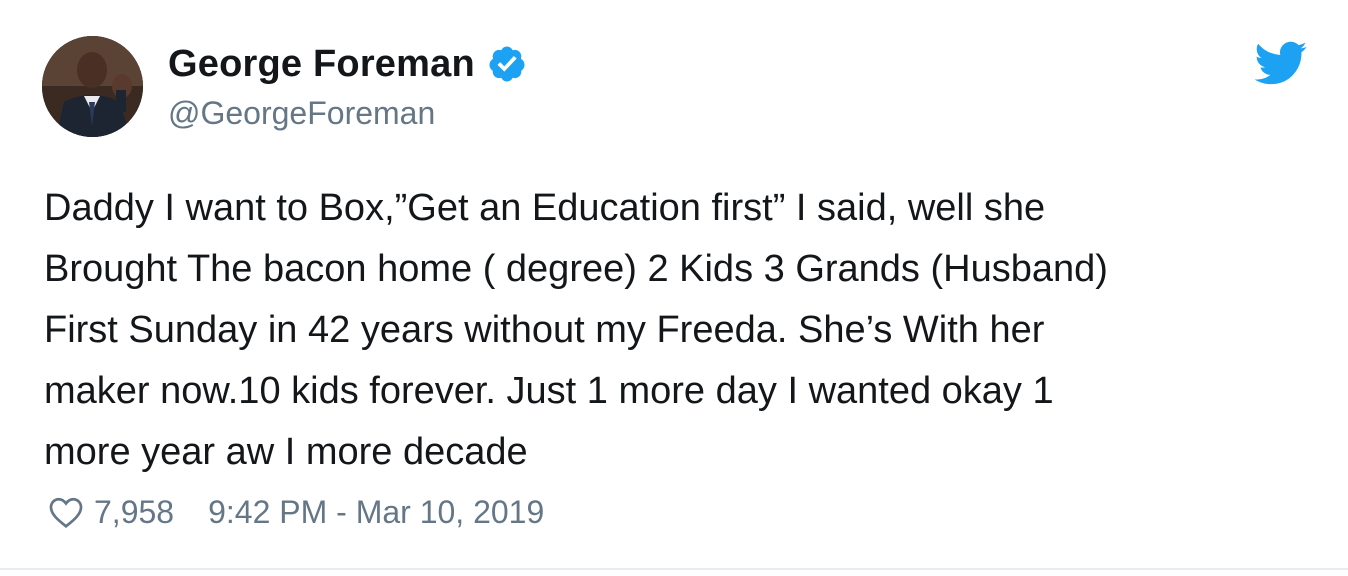  What do you see at coordinates (507, 64) in the screenshot?
I see `verified-badge-icon` at bounding box center [507, 64].